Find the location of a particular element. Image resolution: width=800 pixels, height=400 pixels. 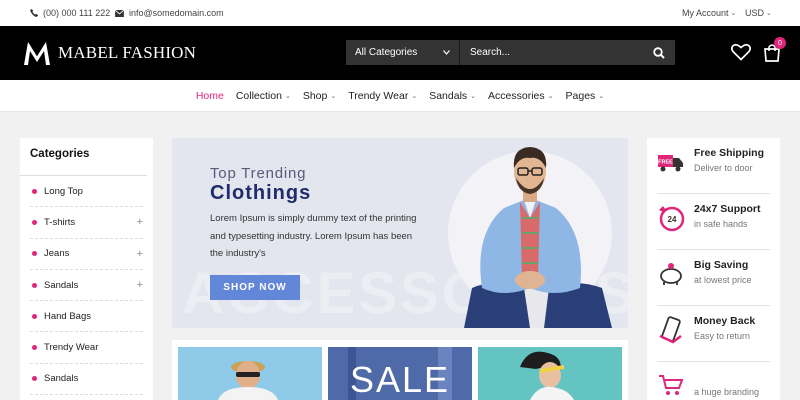

categories-title: Categories is located at coordinates (83, 157).